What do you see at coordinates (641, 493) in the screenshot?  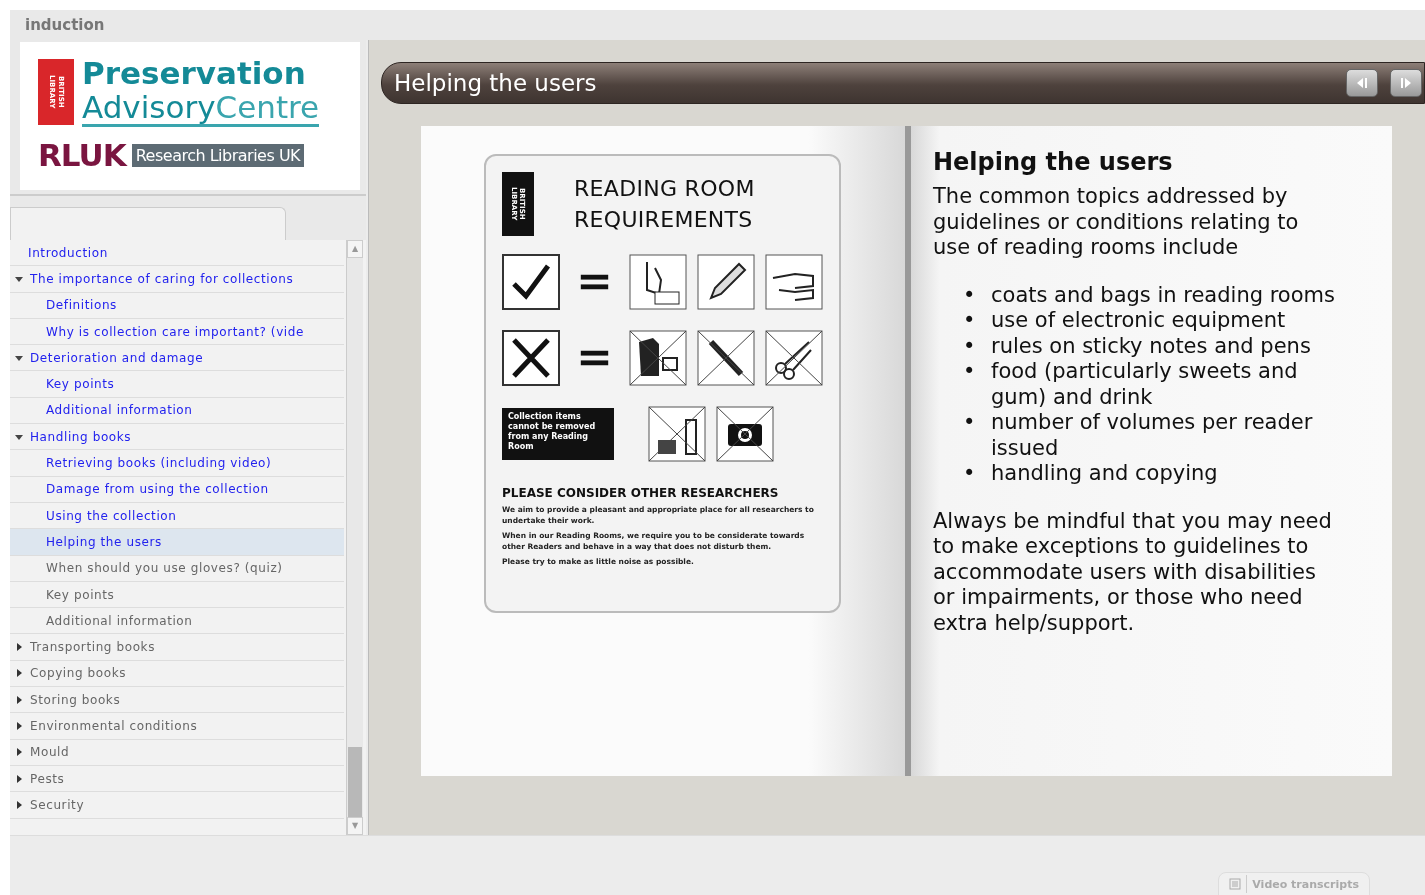 I see `sign-heading: PLEASE CONSIDER OTHER RESEARCHERS` at bounding box center [641, 493].